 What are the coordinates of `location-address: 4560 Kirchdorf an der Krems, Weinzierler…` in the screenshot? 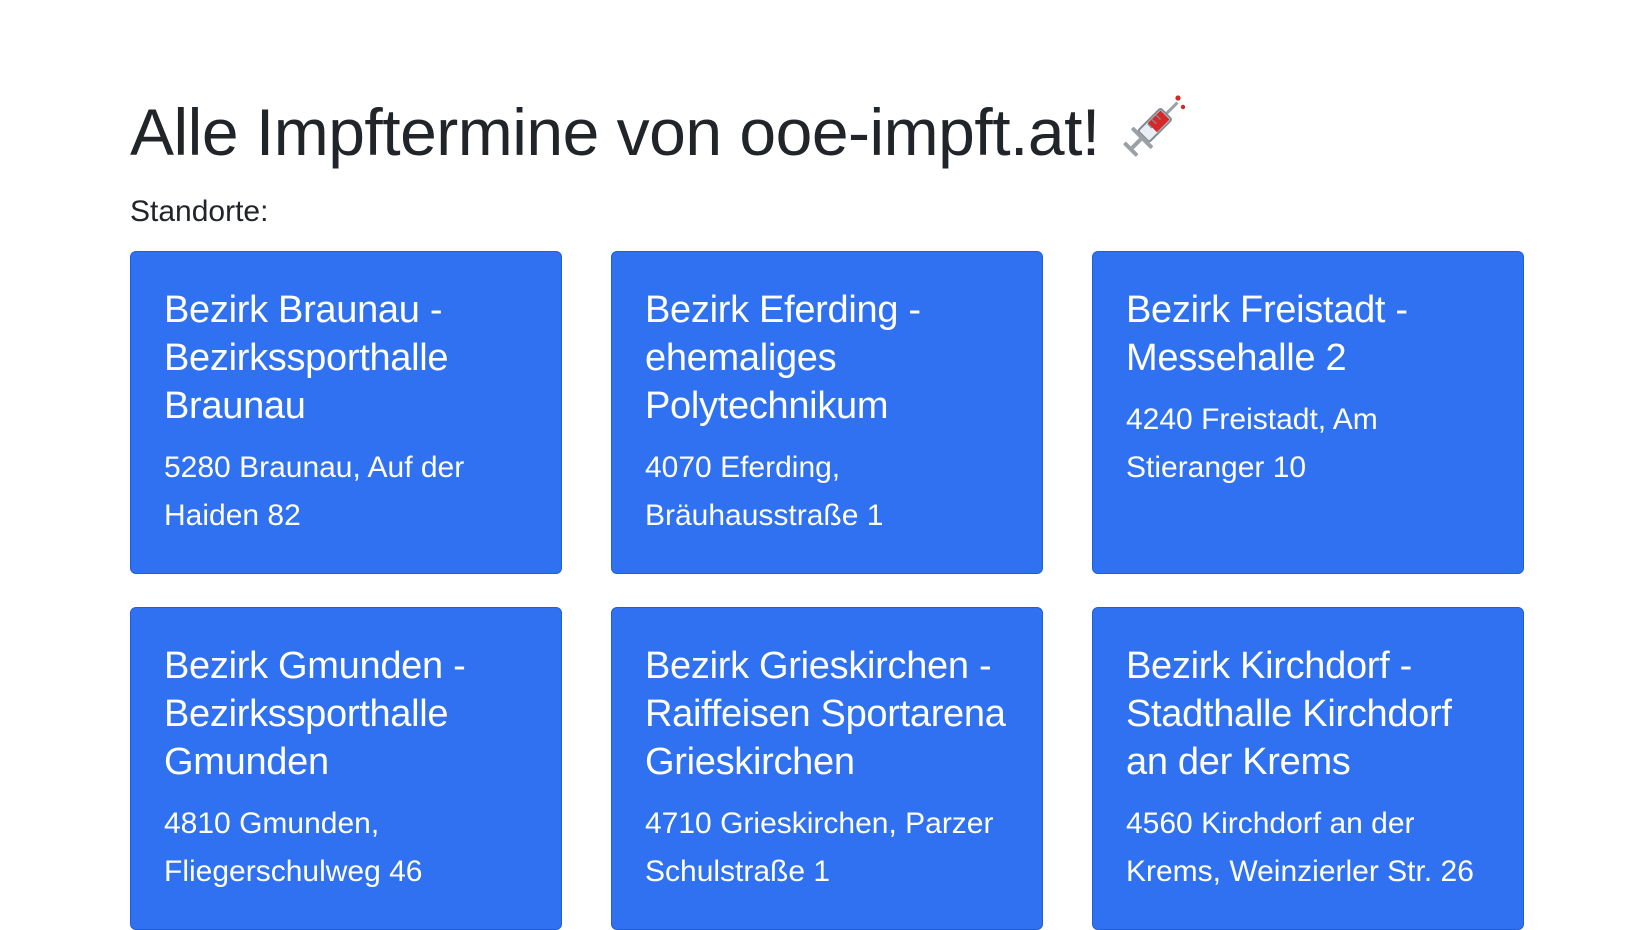 It's located at (1300, 847).